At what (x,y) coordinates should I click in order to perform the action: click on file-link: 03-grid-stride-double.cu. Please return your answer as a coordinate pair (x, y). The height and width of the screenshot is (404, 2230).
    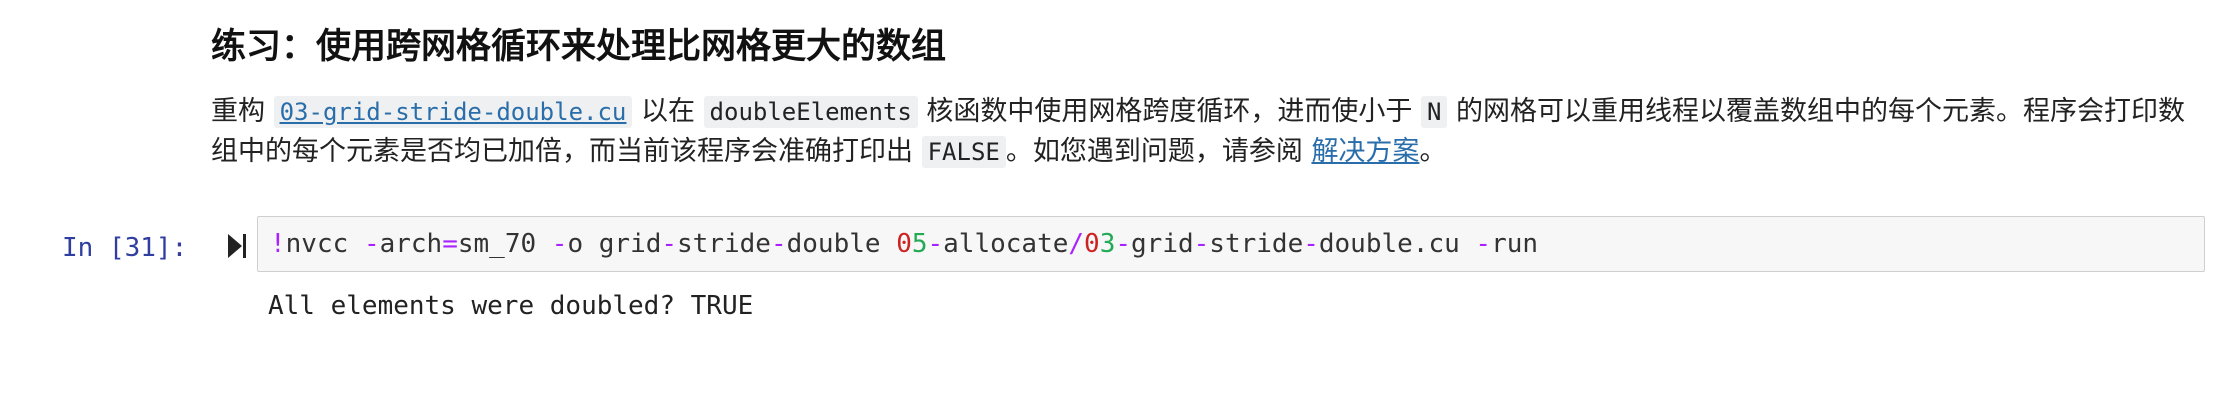
    Looking at the image, I should click on (453, 112).